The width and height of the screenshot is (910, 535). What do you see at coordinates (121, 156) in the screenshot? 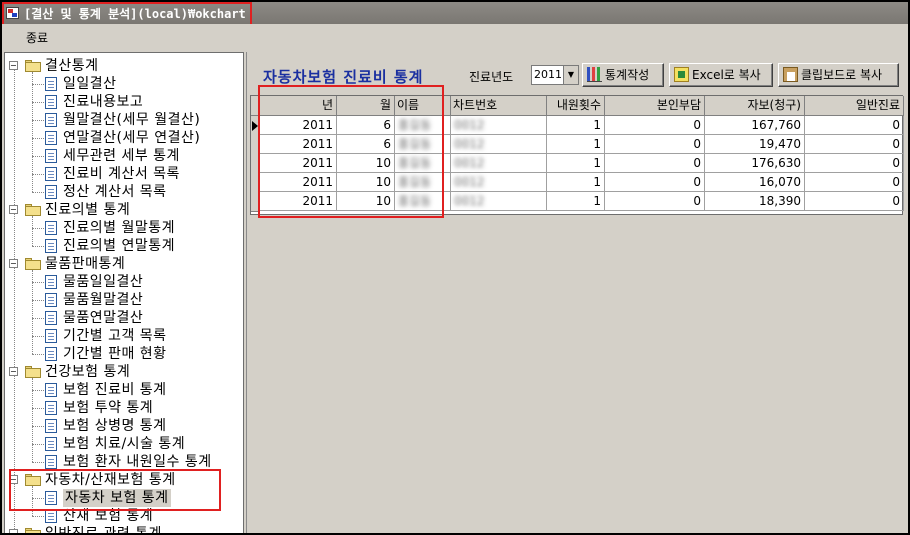
I see `tree-item-label: 세무관련 세부 통계` at bounding box center [121, 156].